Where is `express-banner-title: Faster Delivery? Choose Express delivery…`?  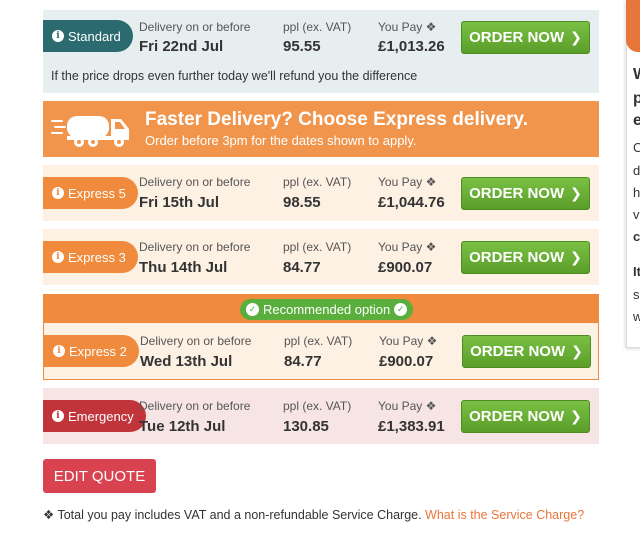
express-banner-title: Faster Delivery? Choose Express delivery… is located at coordinates (336, 119).